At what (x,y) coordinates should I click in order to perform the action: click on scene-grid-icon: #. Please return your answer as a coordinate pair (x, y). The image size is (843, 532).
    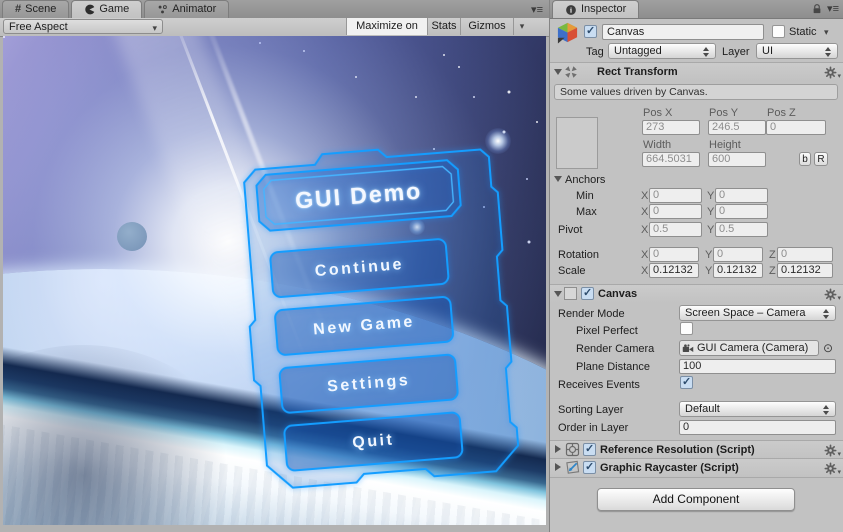
    Looking at the image, I should click on (18, 9).